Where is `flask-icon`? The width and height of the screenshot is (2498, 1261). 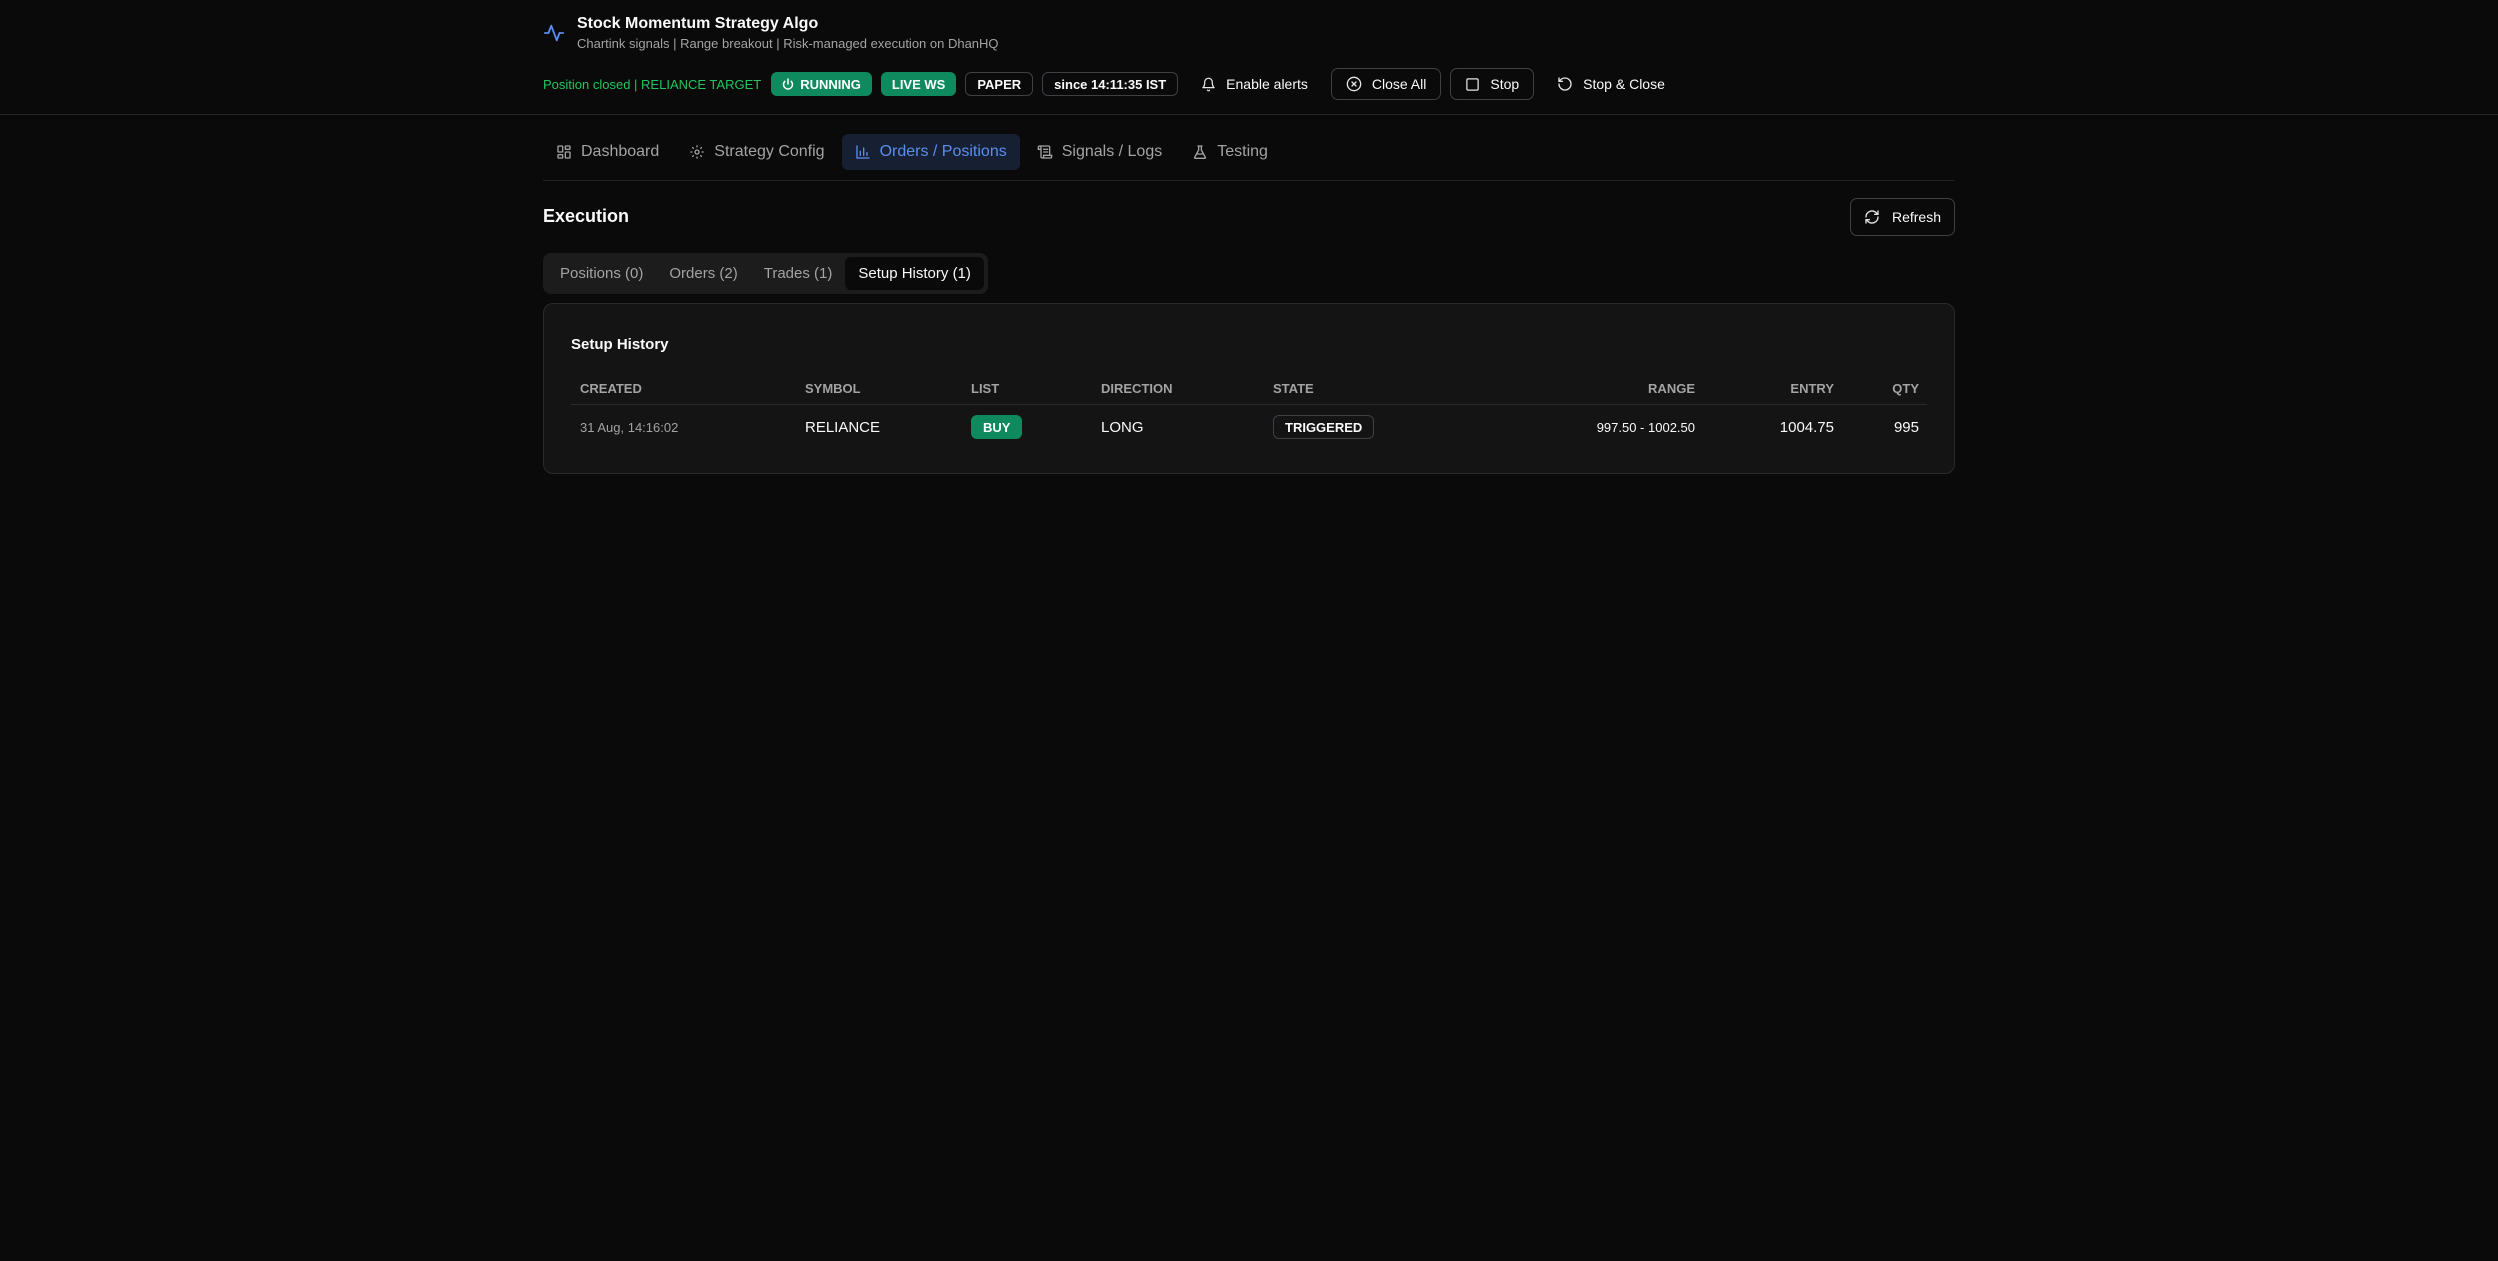
flask-icon is located at coordinates (1200, 152).